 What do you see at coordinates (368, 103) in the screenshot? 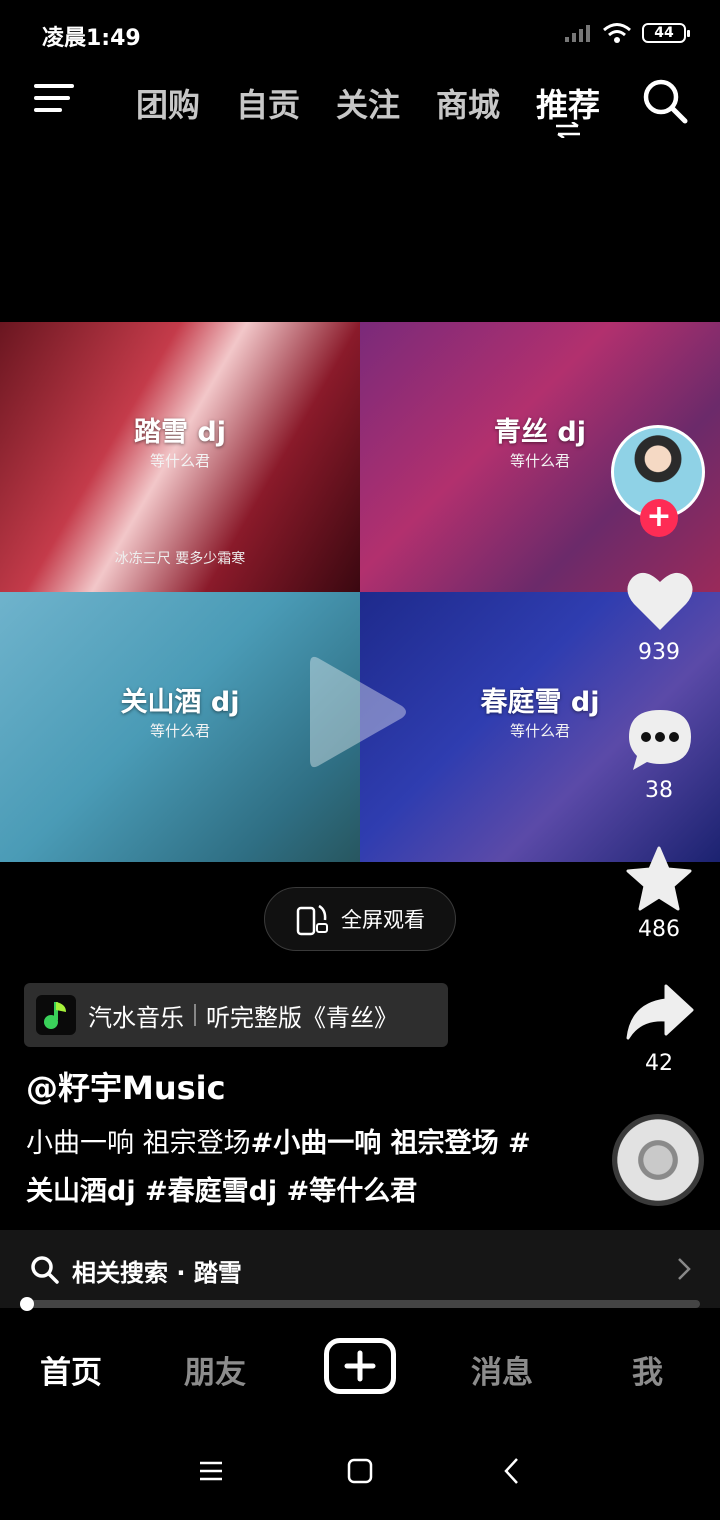
I see `tab-following: 关注` at bounding box center [368, 103].